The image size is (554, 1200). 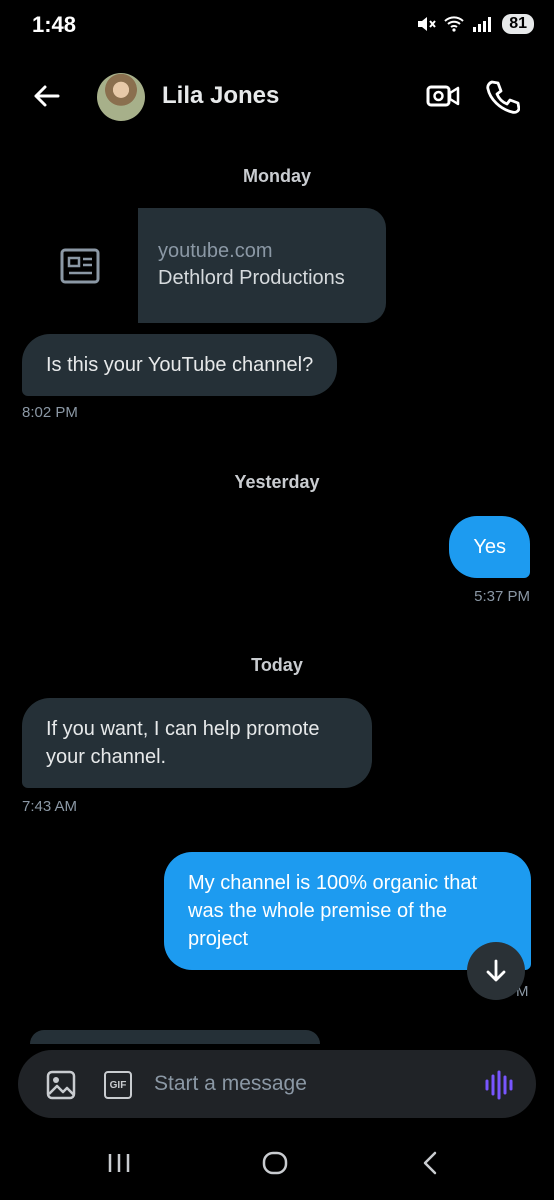 What do you see at coordinates (499, 1085) in the screenshot?
I see `voice-icon` at bounding box center [499, 1085].